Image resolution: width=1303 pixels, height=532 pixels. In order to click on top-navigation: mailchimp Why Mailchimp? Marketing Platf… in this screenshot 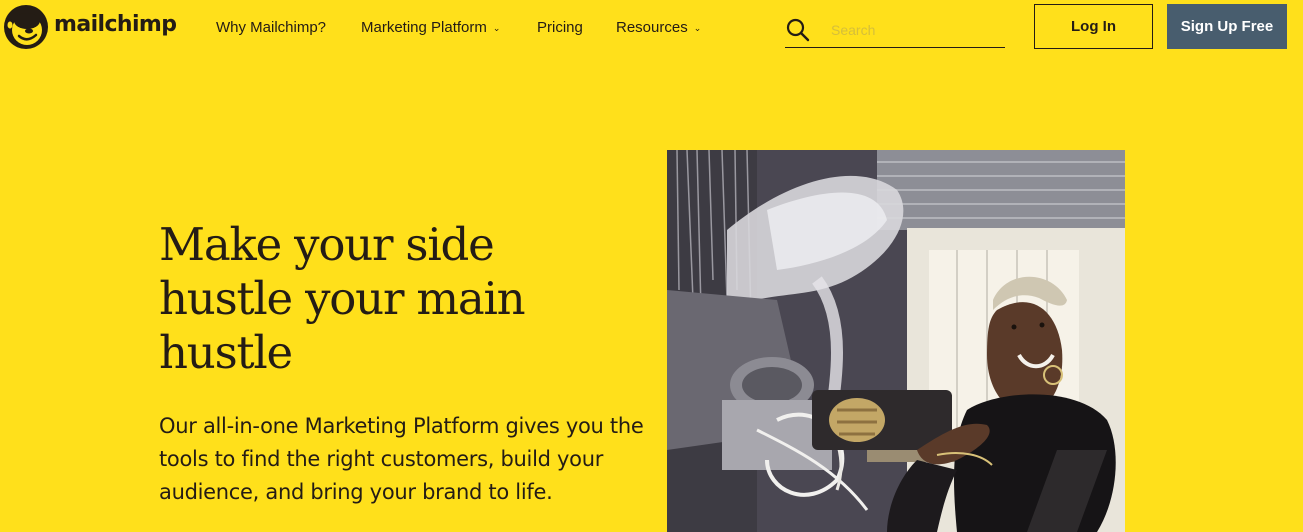, I will do `click(651, 29)`.